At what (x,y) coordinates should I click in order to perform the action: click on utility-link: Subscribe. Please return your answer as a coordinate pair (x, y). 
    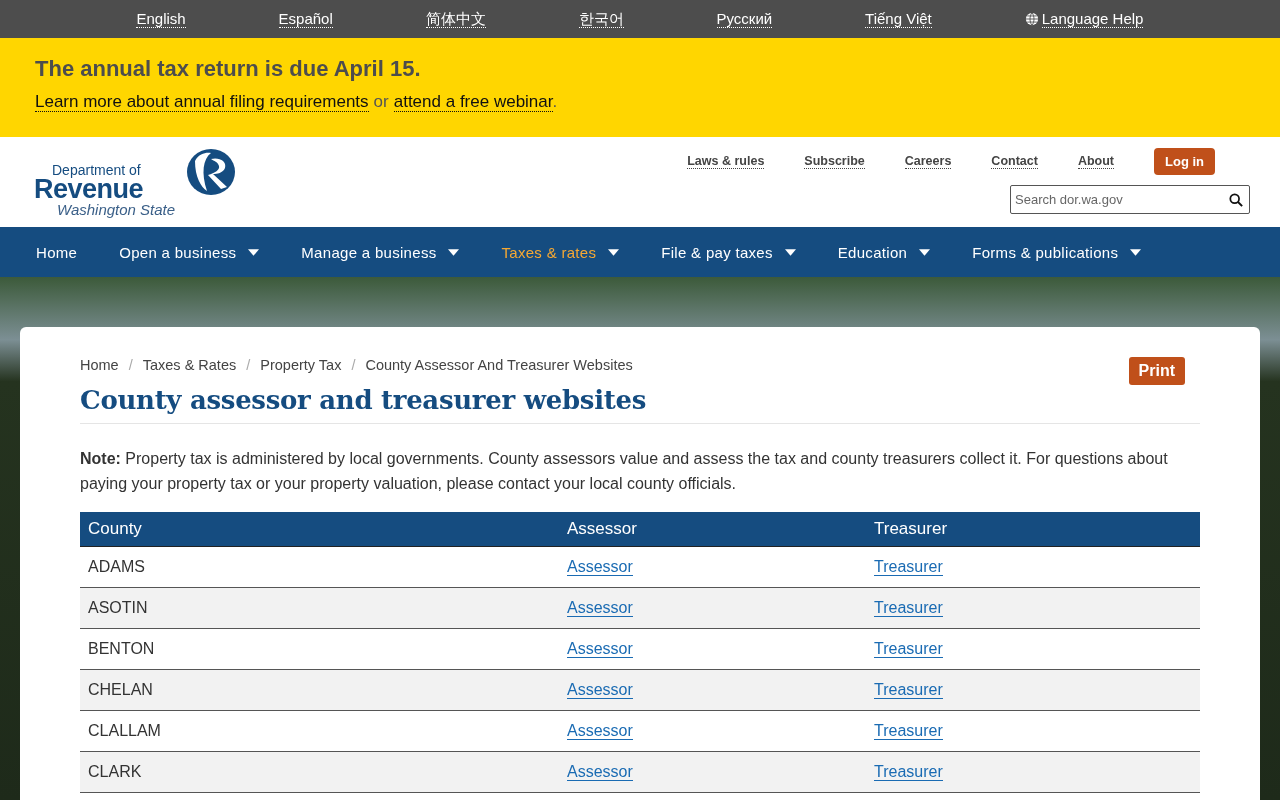
    Looking at the image, I should click on (834, 161).